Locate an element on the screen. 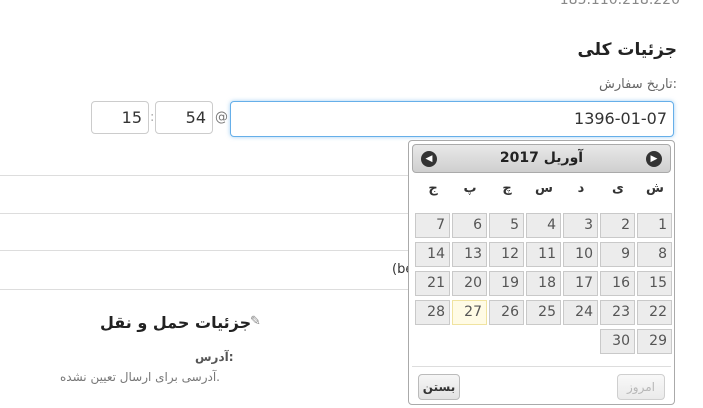 This screenshot has width=703, height=408. address-label: آدرس: is located at coordinates (214, 357).